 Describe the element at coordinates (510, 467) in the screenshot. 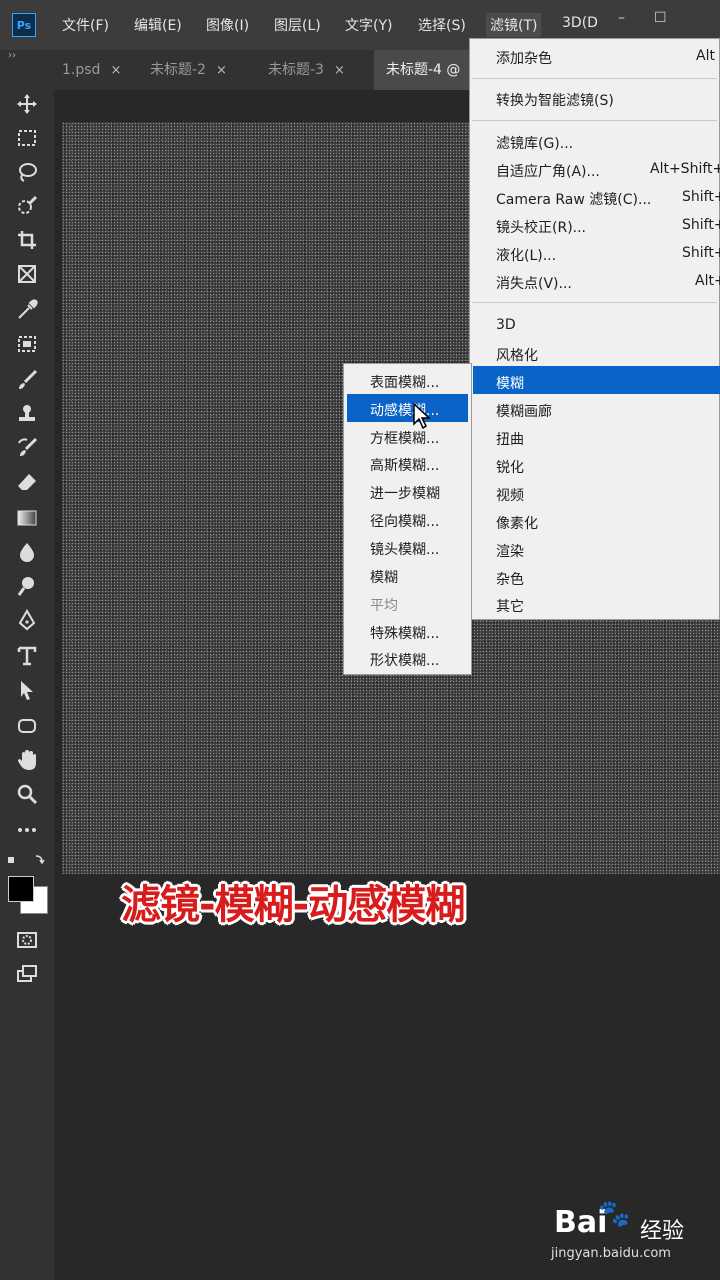

I see `menu-item-sharpen: 锐化` at that location.